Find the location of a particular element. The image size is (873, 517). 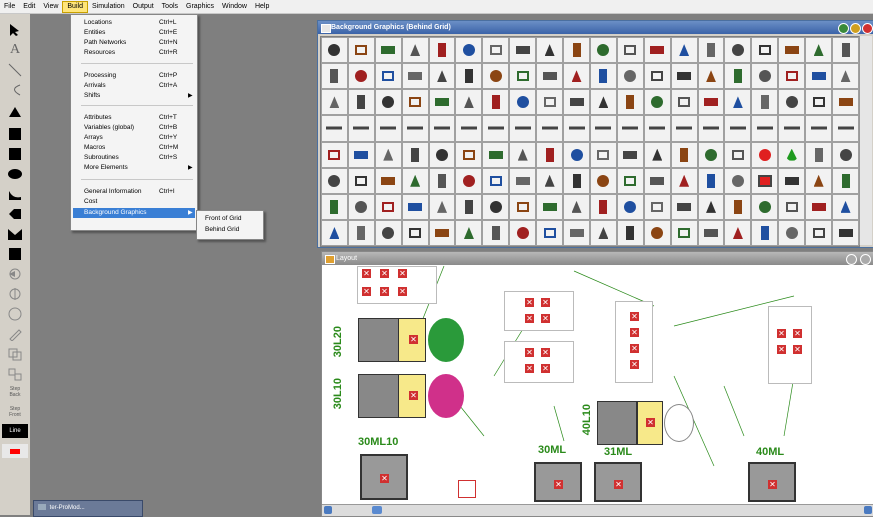

menu-edit: Edit is located at coordinates (29, 7).